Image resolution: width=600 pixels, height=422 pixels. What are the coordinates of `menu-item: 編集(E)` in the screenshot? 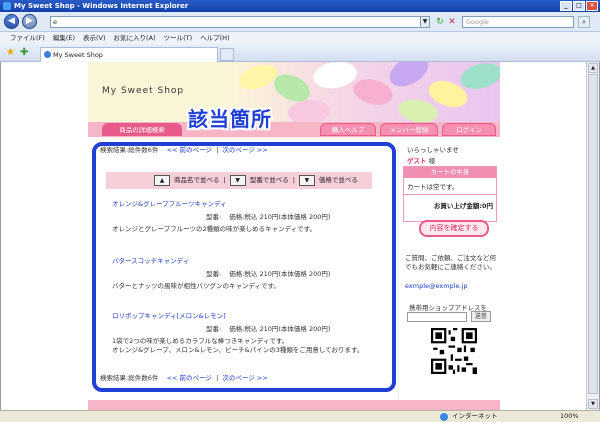 It's located at (64, 38).